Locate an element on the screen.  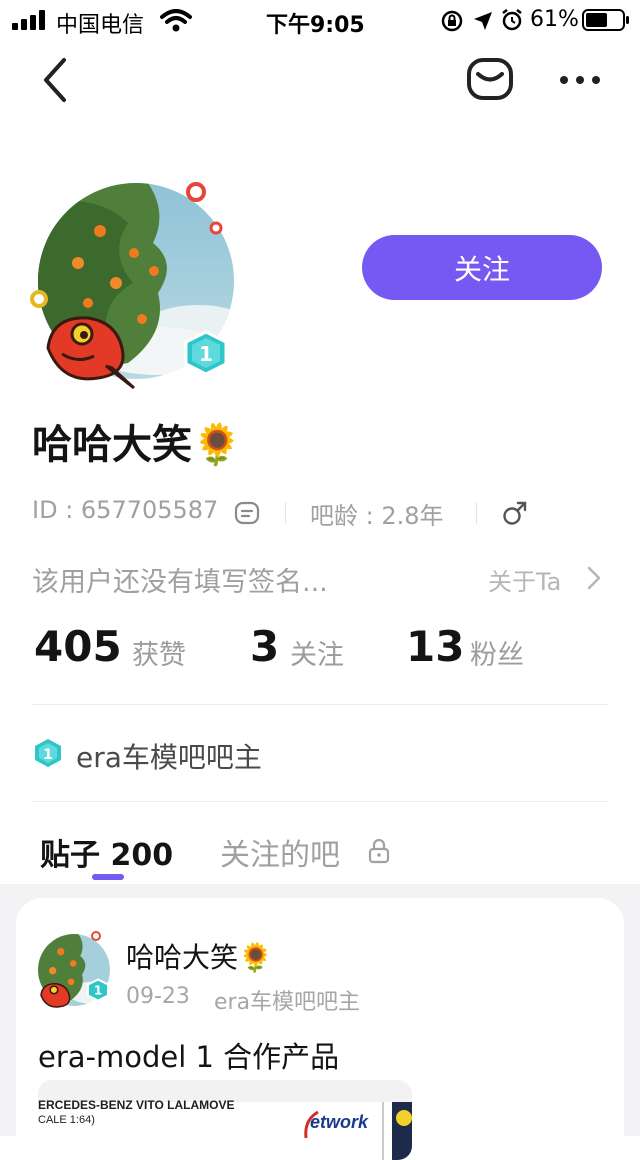
moderator-badge-icon: 1 is located at coordinates (48, 753).